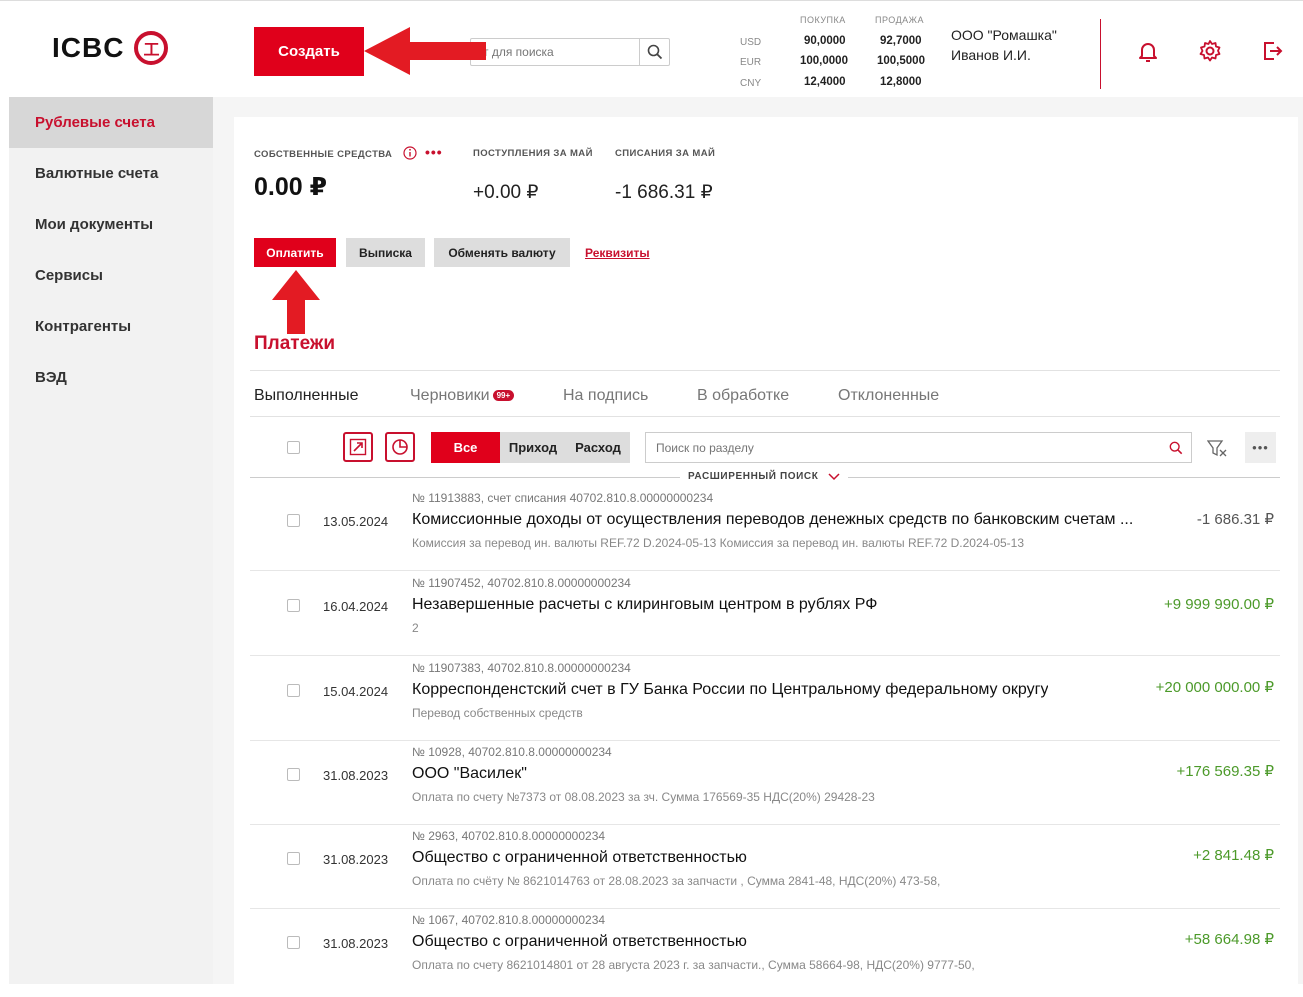 This screenshot has width=1303, height=997. Describe the element at coordinates (1272, 51) in the screenshot. I see `logout-icon` at that location.